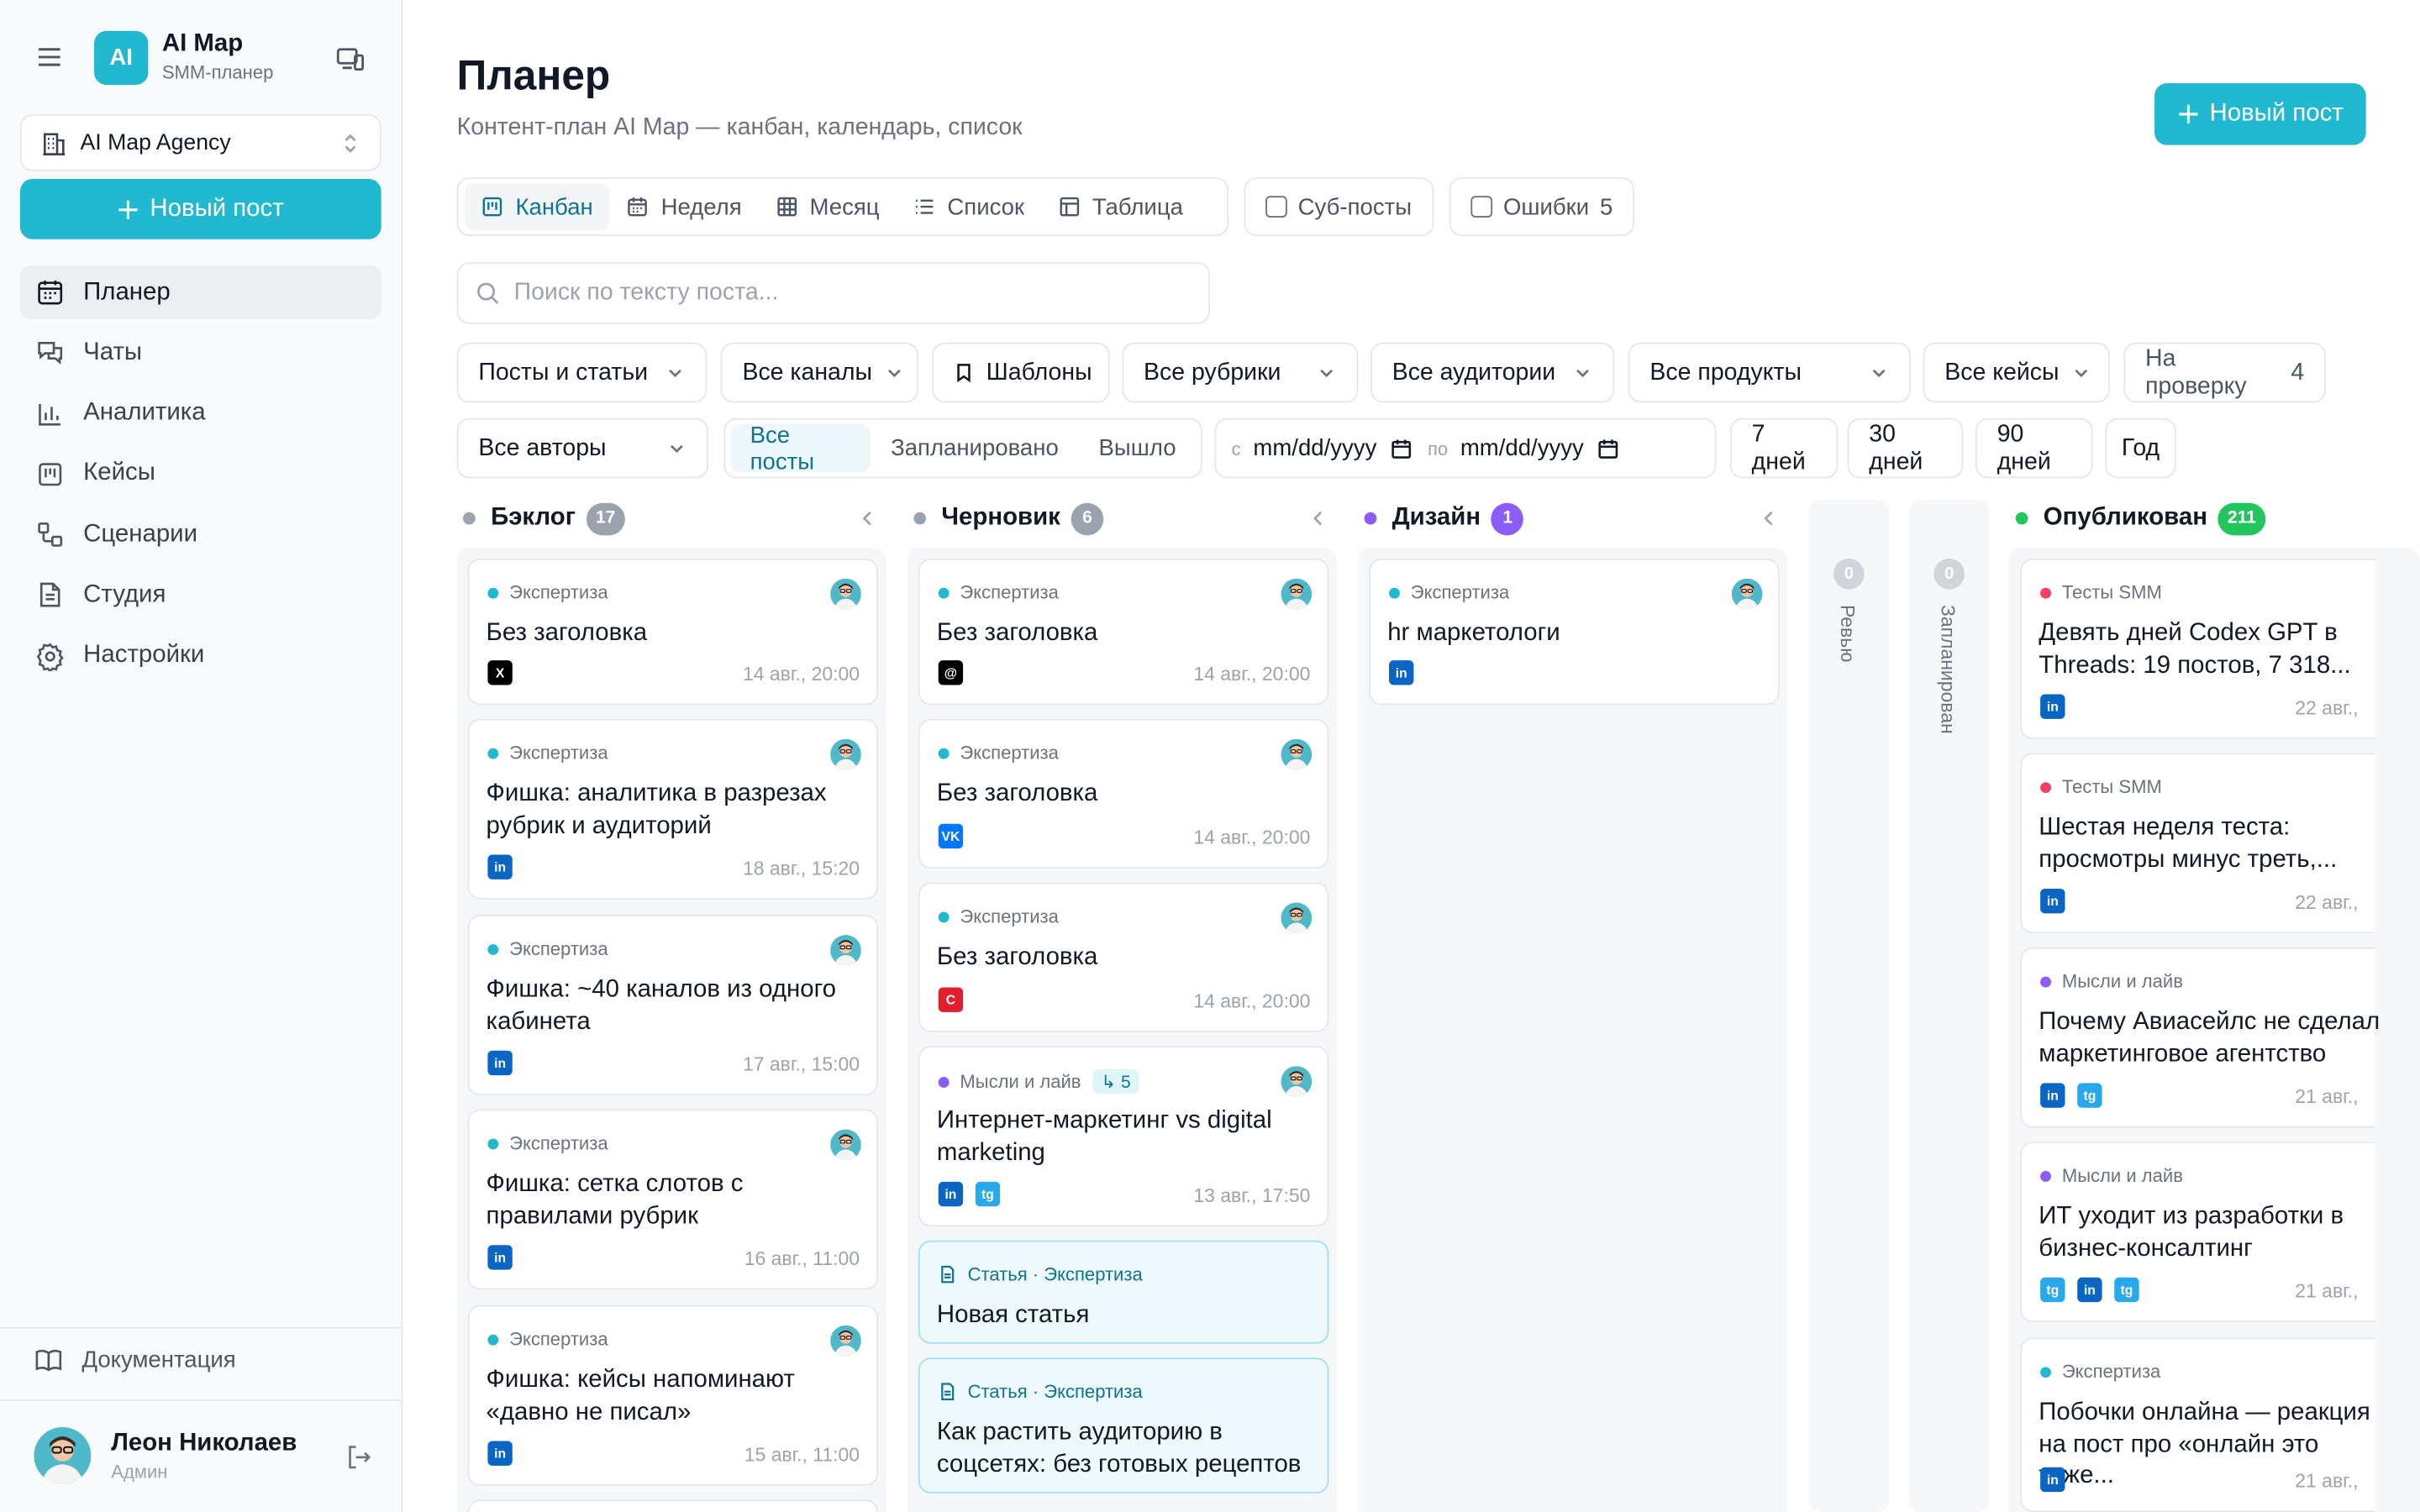 The width and height of the screenshot is (2420, 1512). What do you see at coordinates (1236, 448) in the screenshot?
I see `date-from-prefix: с` at bounding box center [1236, 448].